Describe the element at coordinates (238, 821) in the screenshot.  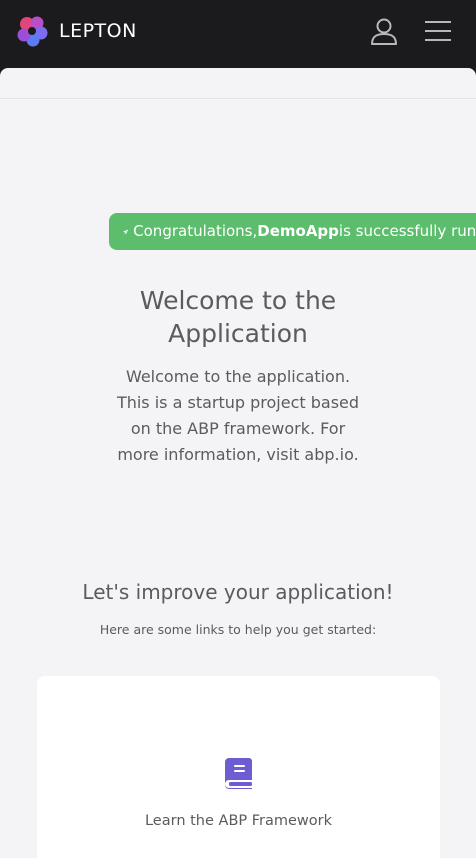
I see `card-title: Learn the ABP Framework` at that location.